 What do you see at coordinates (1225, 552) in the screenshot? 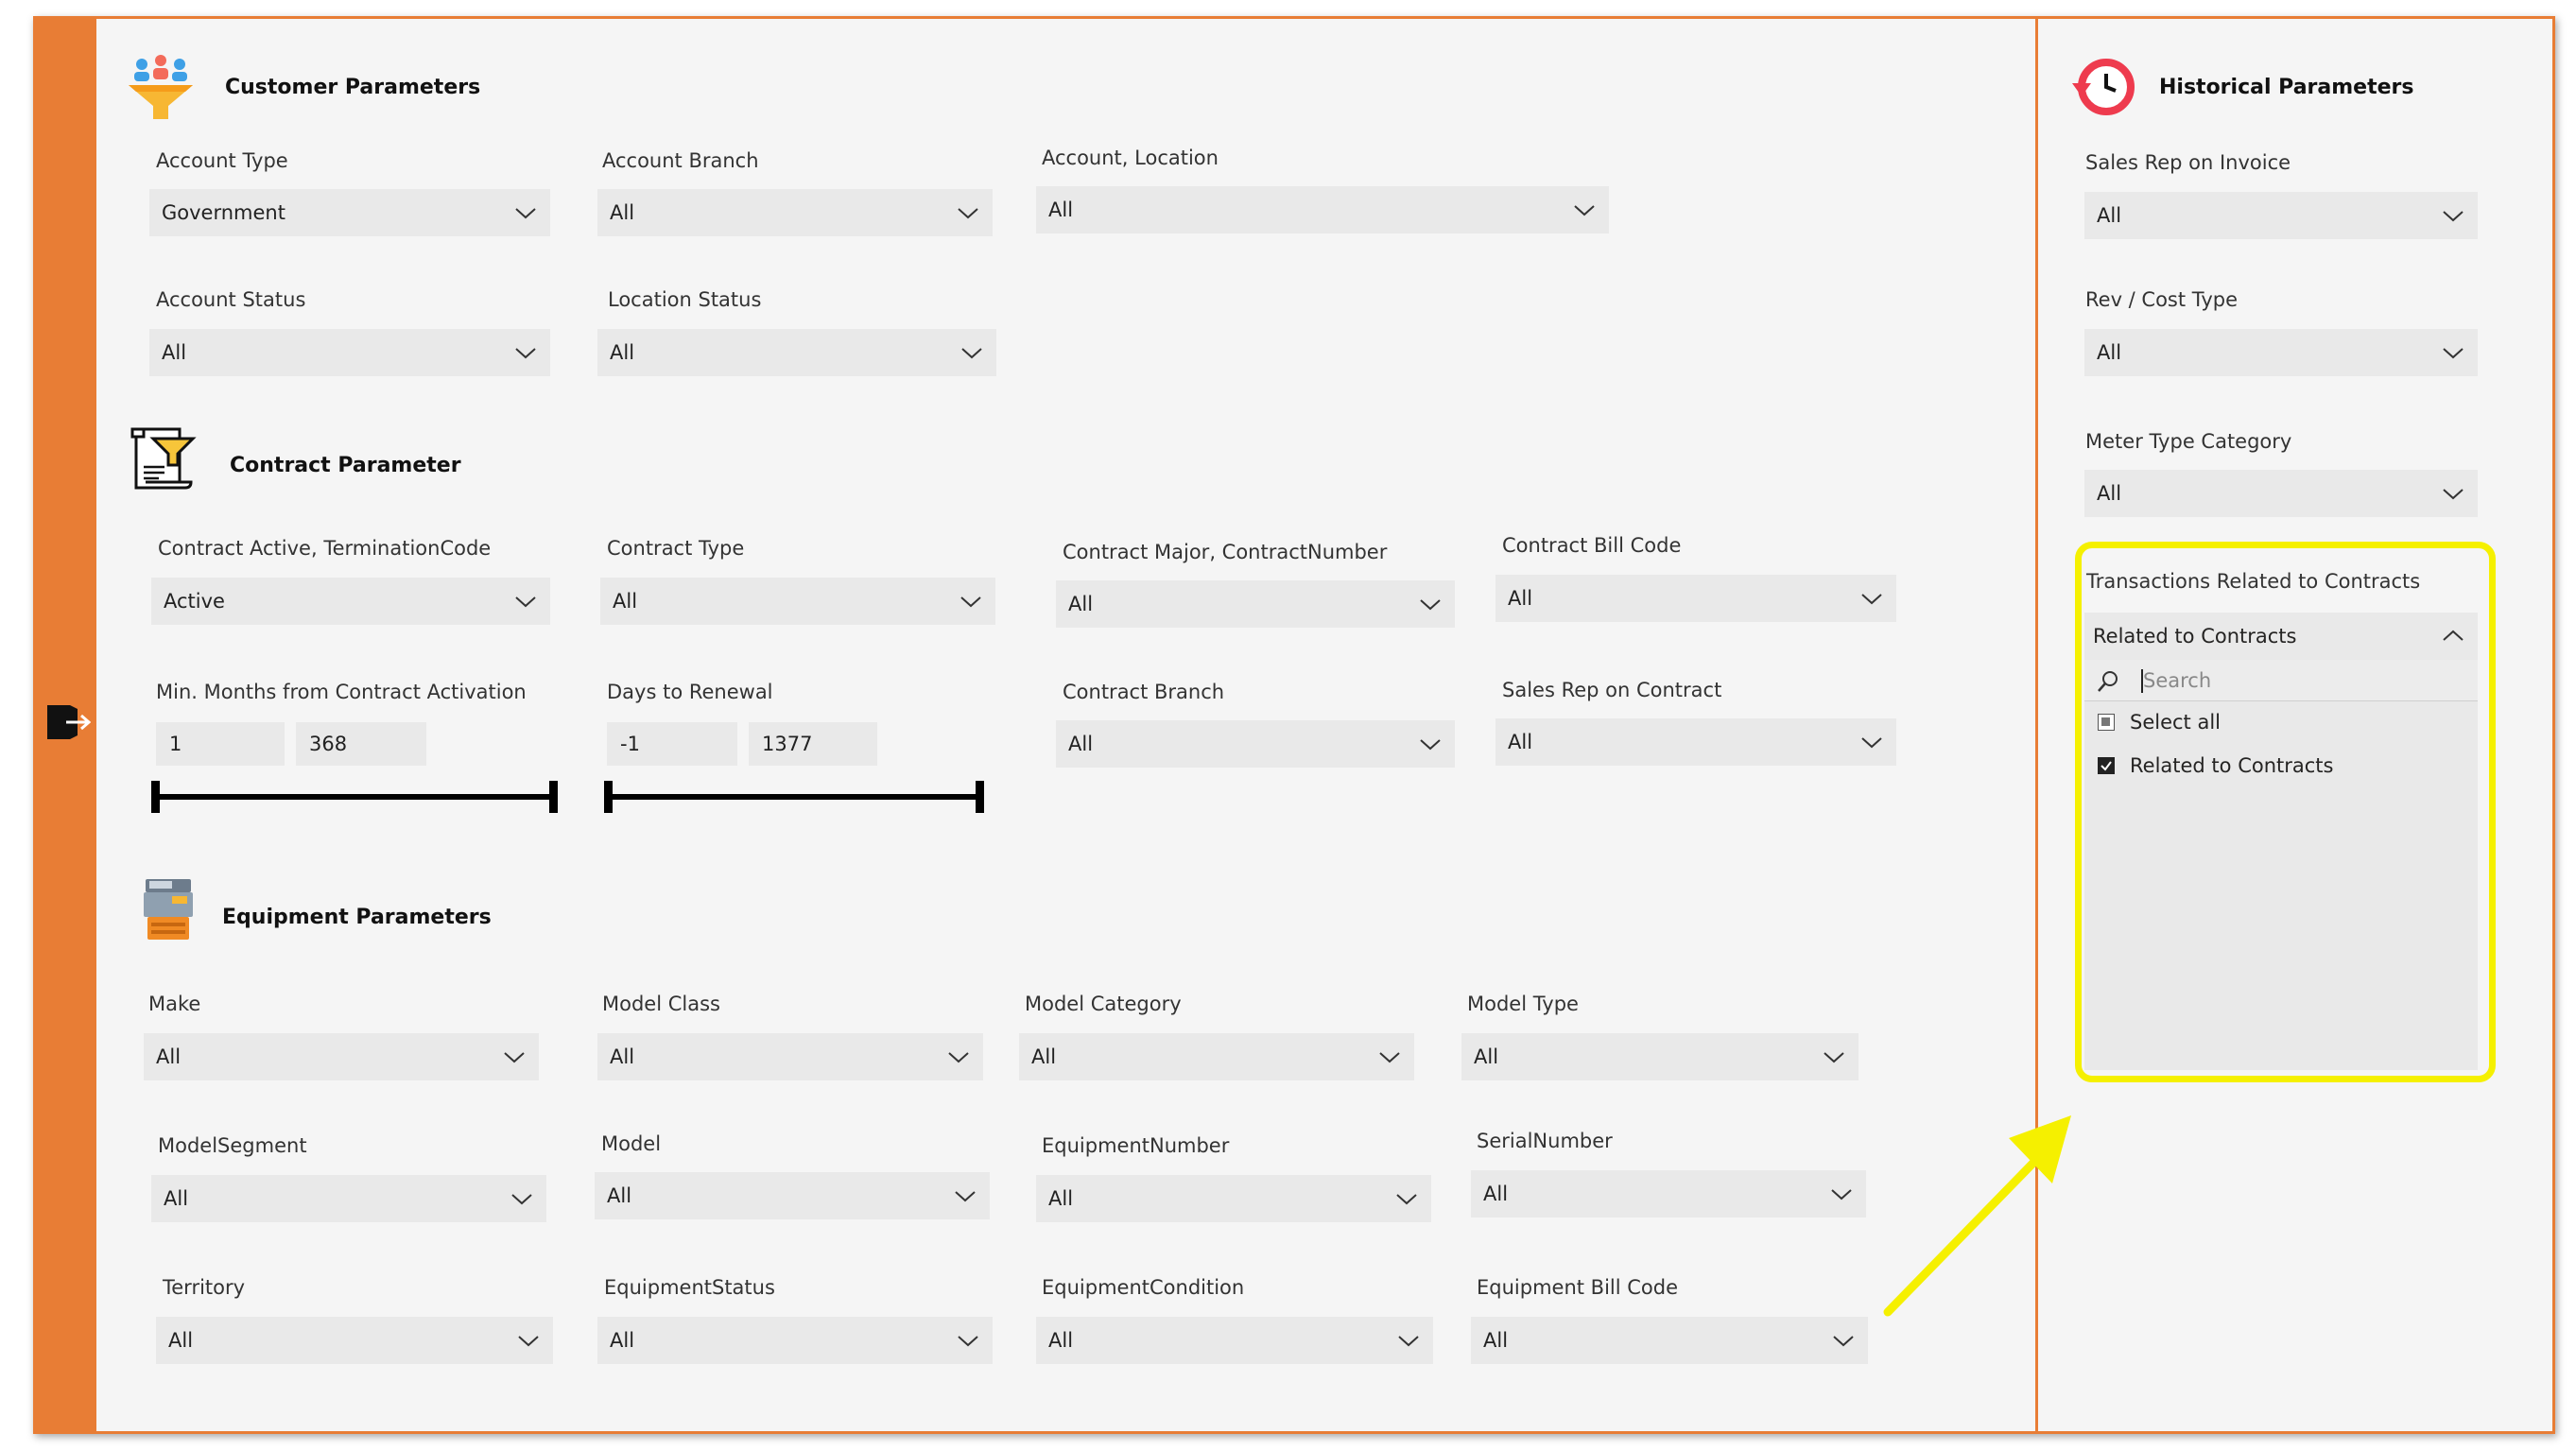
I see `contract-major-label: Contract Major, ContractNumber` at bounding box center [1225, 552].